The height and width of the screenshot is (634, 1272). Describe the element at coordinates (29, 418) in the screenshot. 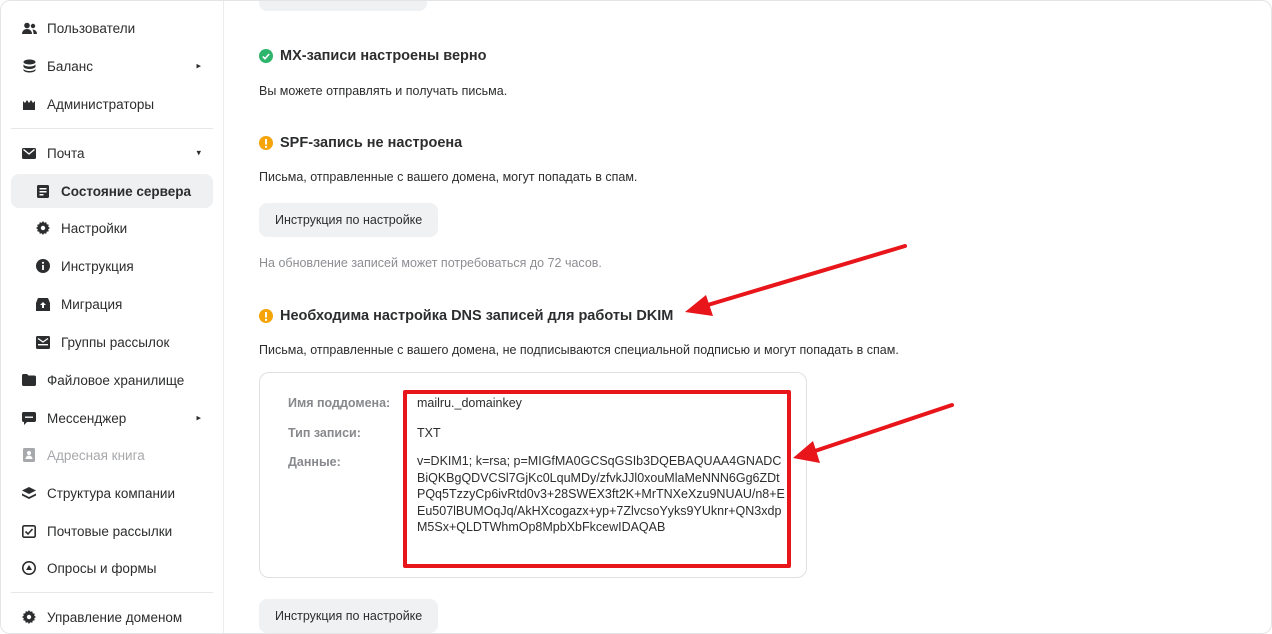

I see `messenger-icon` at that location.